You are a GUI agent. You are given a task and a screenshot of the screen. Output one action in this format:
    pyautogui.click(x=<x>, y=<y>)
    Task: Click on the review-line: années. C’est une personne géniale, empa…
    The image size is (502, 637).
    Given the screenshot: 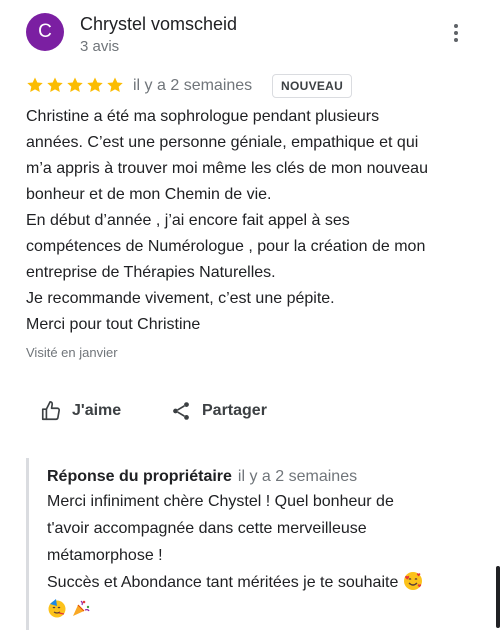 What is the action you would take?
    pyautogui.click(x=222, y=142)
    